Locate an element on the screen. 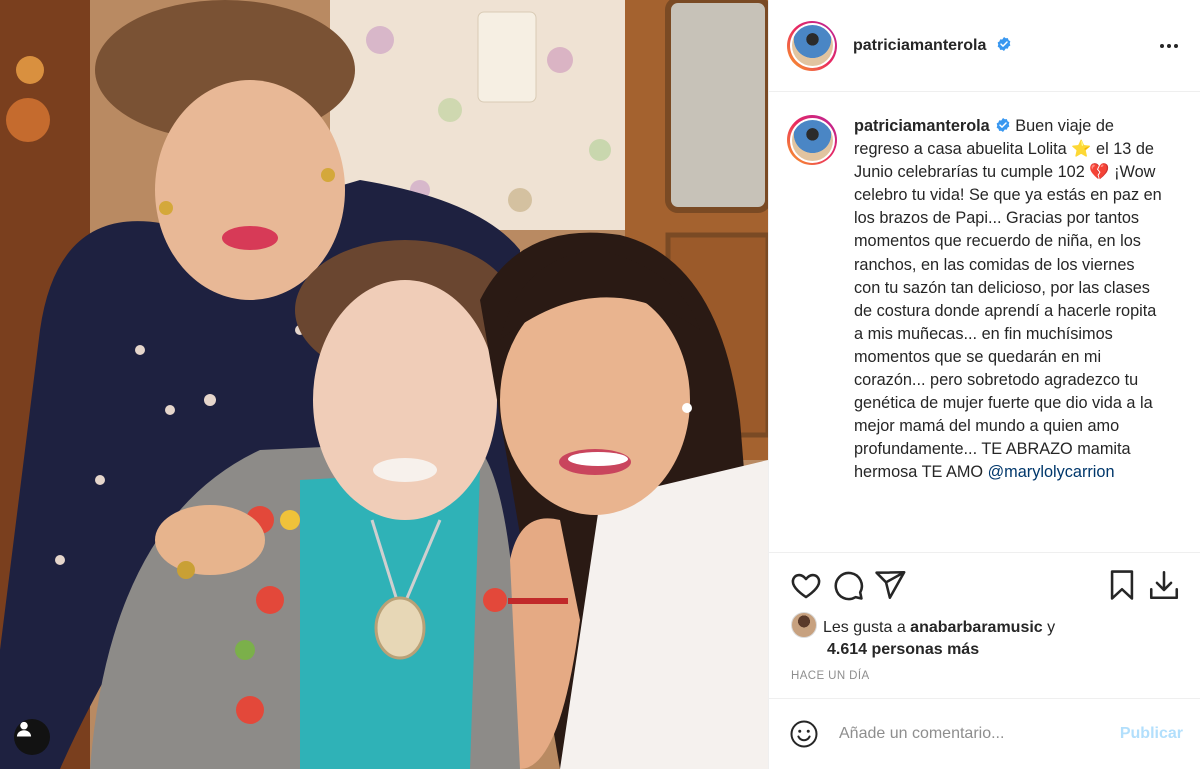  liker-username: anabarbaramusic is located at coordinates (976, 627).